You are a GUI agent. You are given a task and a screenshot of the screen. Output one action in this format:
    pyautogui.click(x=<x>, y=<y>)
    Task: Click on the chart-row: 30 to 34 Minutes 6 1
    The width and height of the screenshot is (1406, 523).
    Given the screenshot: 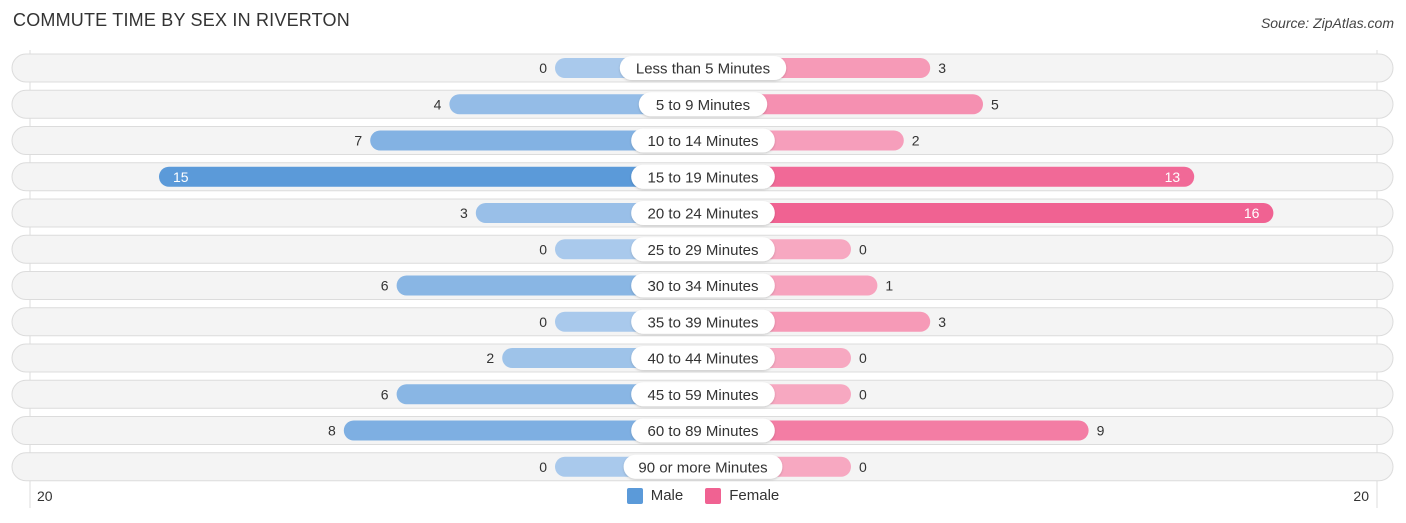 What is the action you would take?
    pyautogui.click(x=702, y=285)
    